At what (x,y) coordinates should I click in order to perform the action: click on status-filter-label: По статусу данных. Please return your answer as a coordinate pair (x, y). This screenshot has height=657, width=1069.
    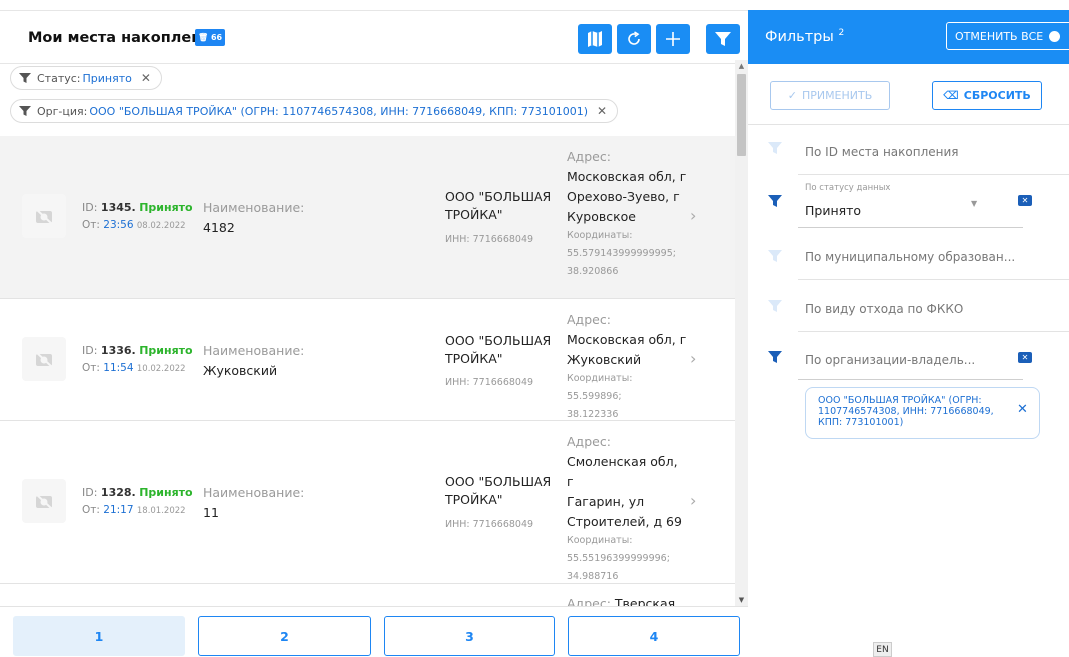
    Looking at the image, I should click on (848, 188).